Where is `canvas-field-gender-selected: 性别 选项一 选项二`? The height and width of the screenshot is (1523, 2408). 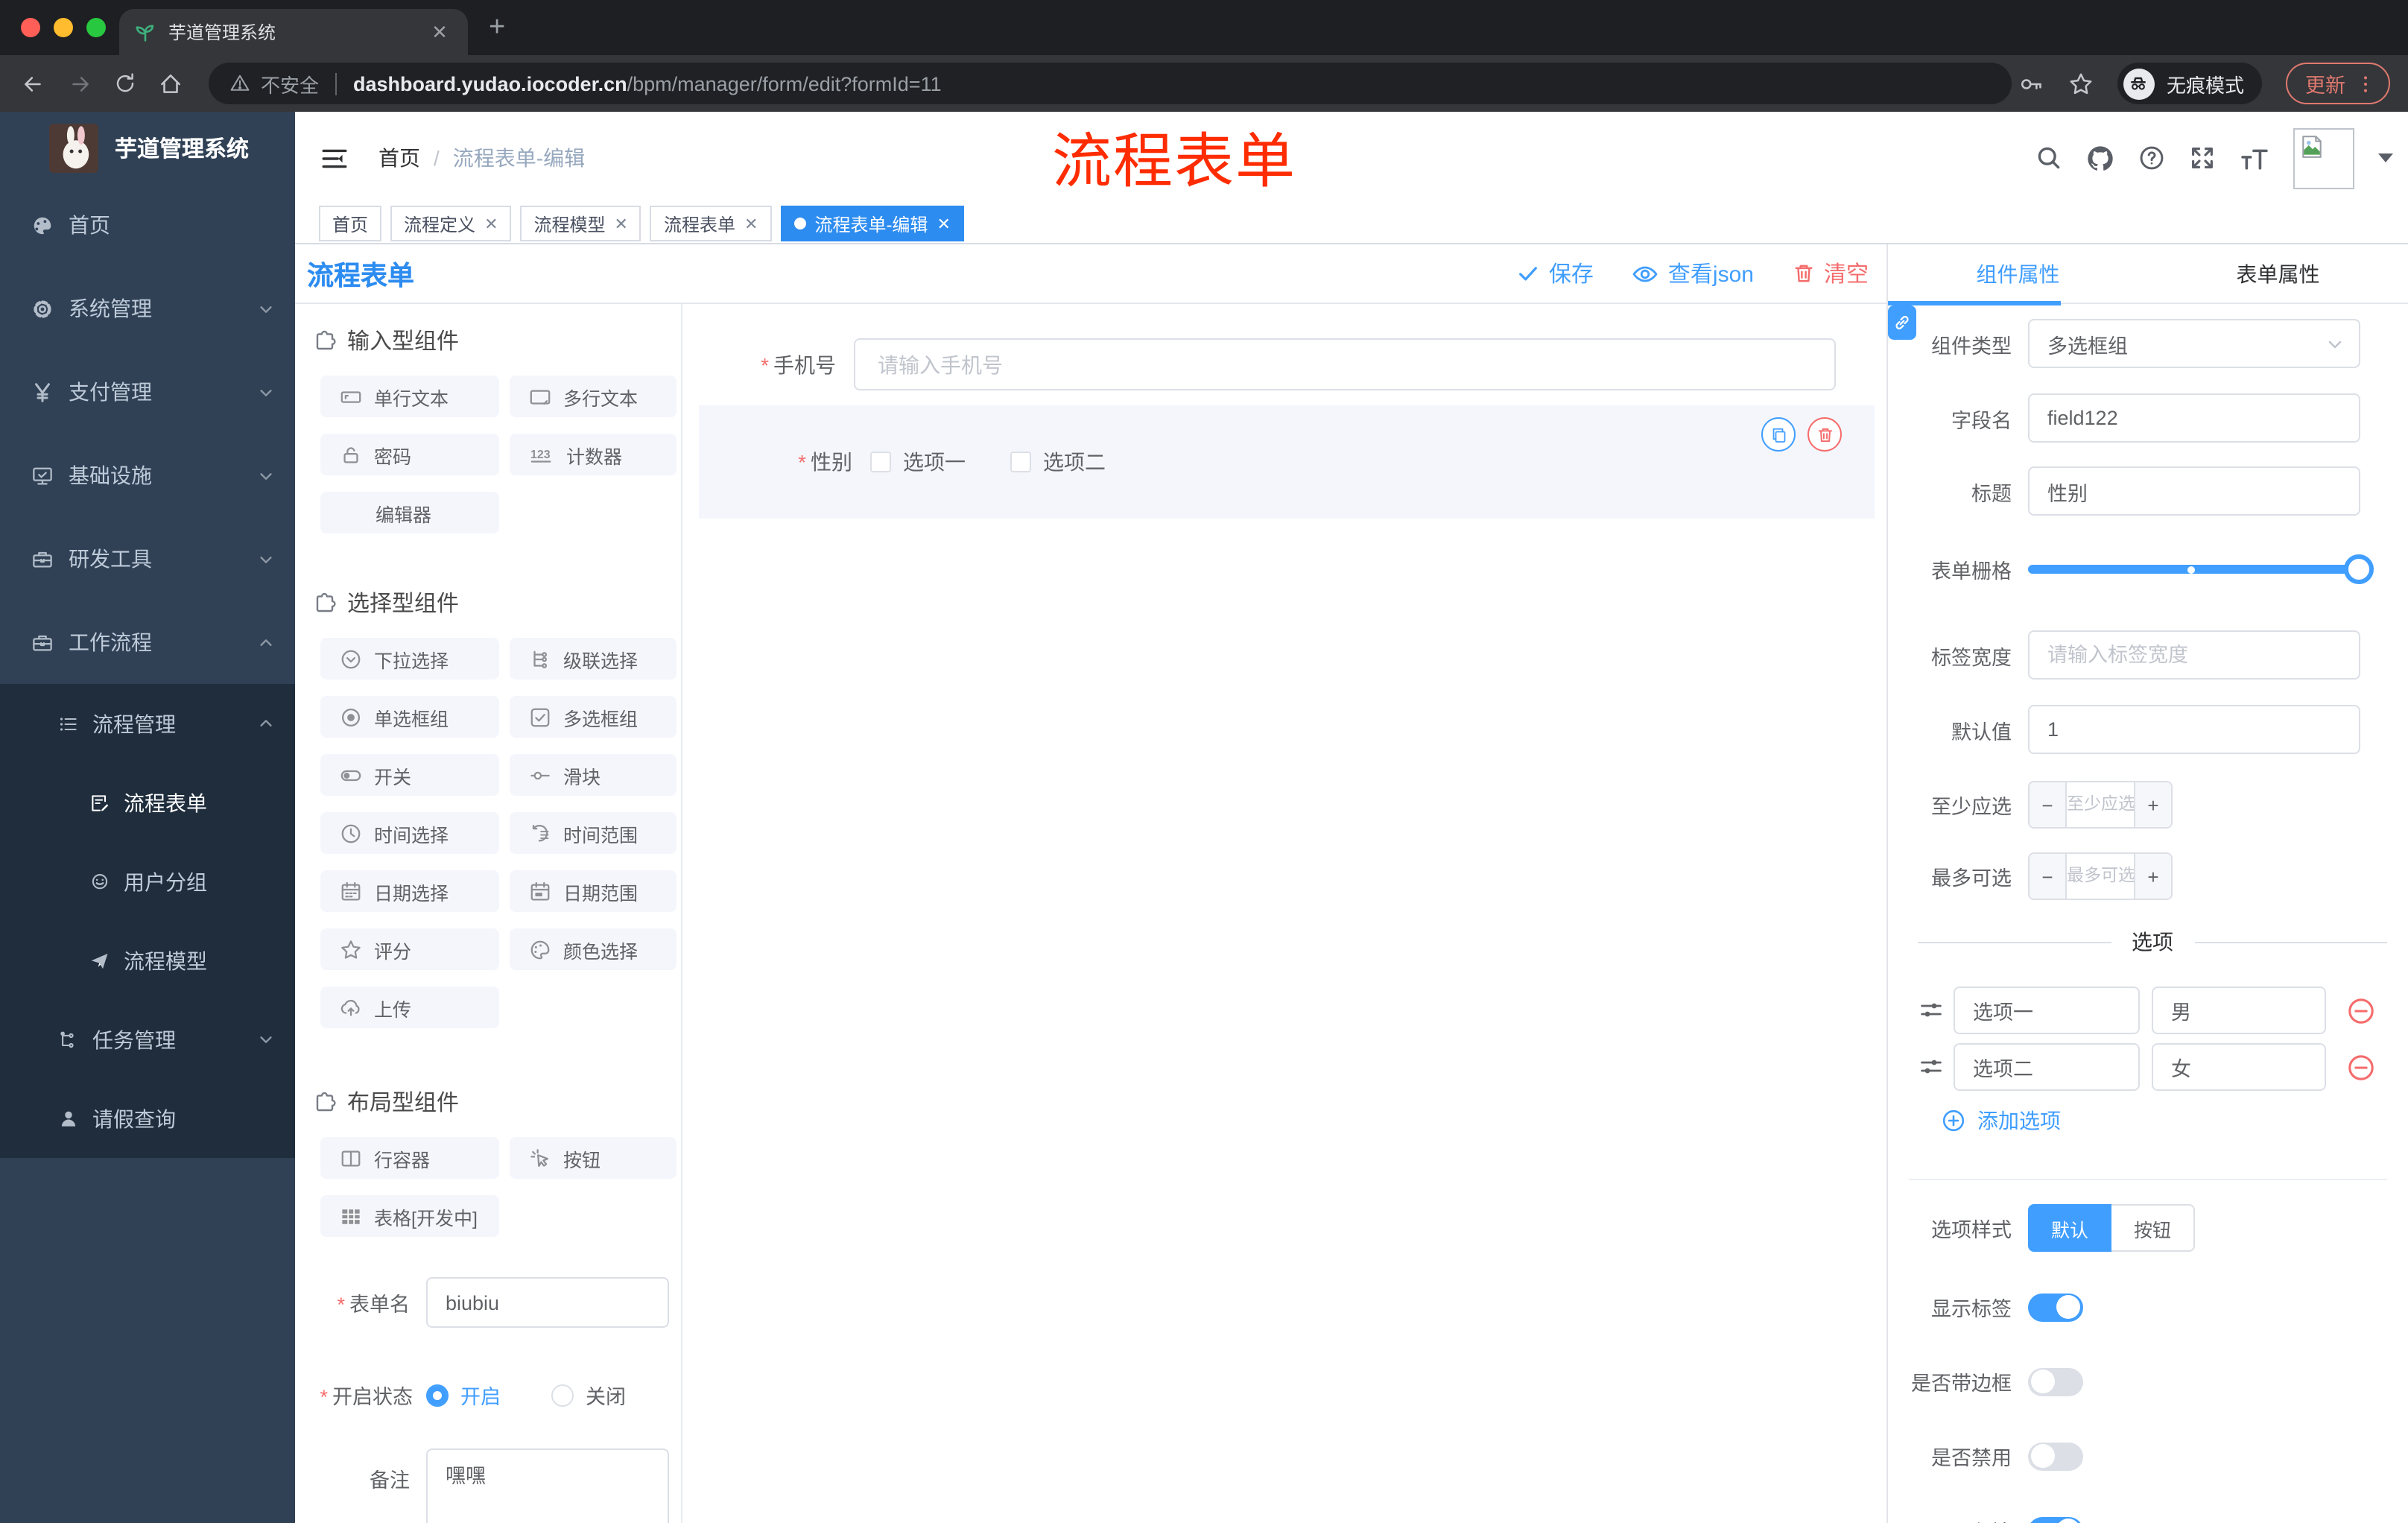
canvas-field-gender-selected: 性别 选项一 选项二 is located at coordinates (1287, 462).